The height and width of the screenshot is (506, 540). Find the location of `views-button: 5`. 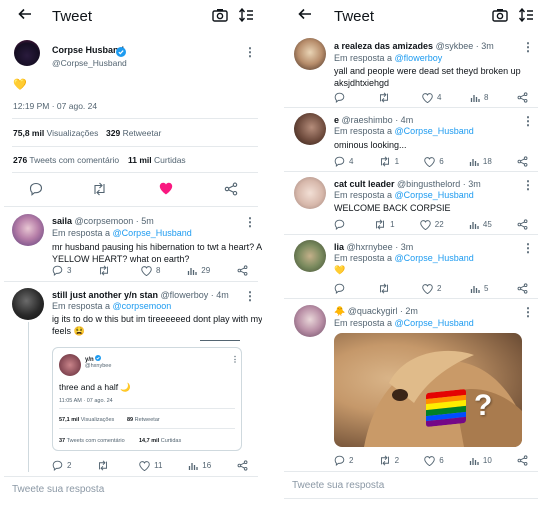

views-button: 5 is located at coordinates (479, 289).